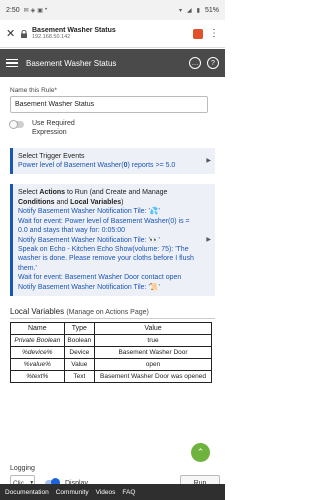  I want to click on table-row: %value% Value open, so click(111, 365).